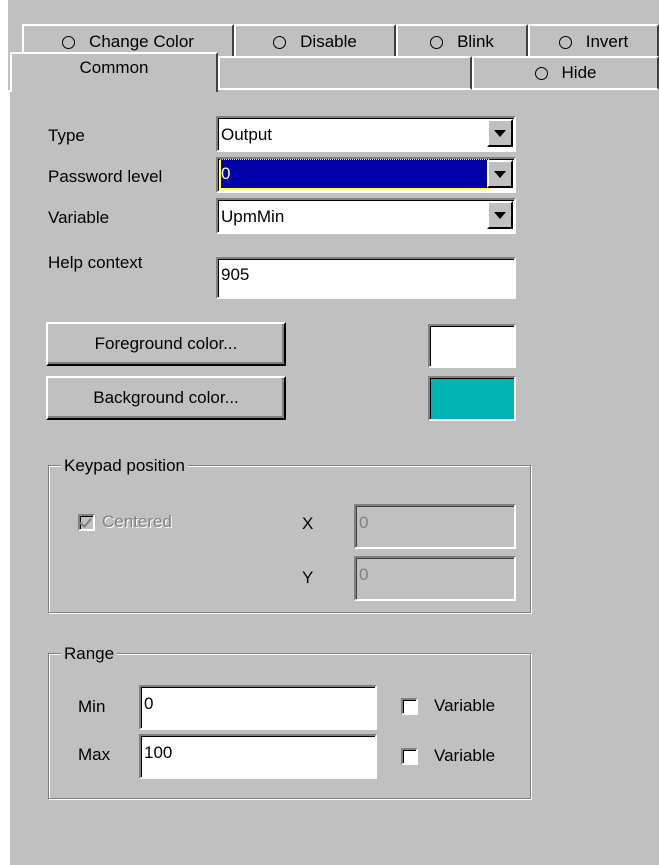 This screenshot has height=865, width=659. Describe the element at coordinates (253, 216) in the screenshot. I see `variable-select-value: UpmMin` at that location.